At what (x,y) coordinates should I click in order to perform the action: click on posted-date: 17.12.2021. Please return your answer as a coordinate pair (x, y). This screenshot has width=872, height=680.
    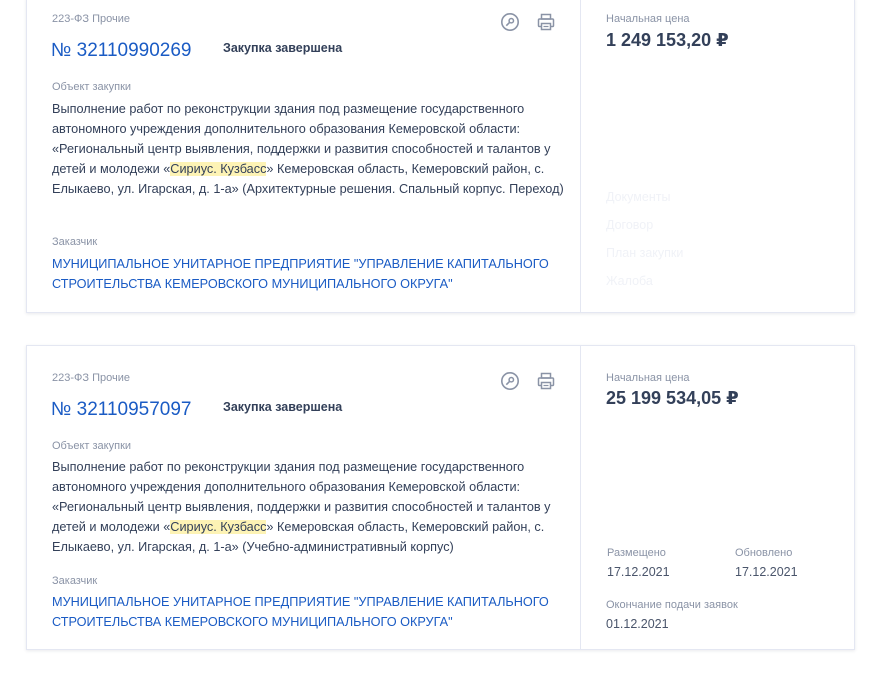
    Looking at the image, I should click on (638, 572).